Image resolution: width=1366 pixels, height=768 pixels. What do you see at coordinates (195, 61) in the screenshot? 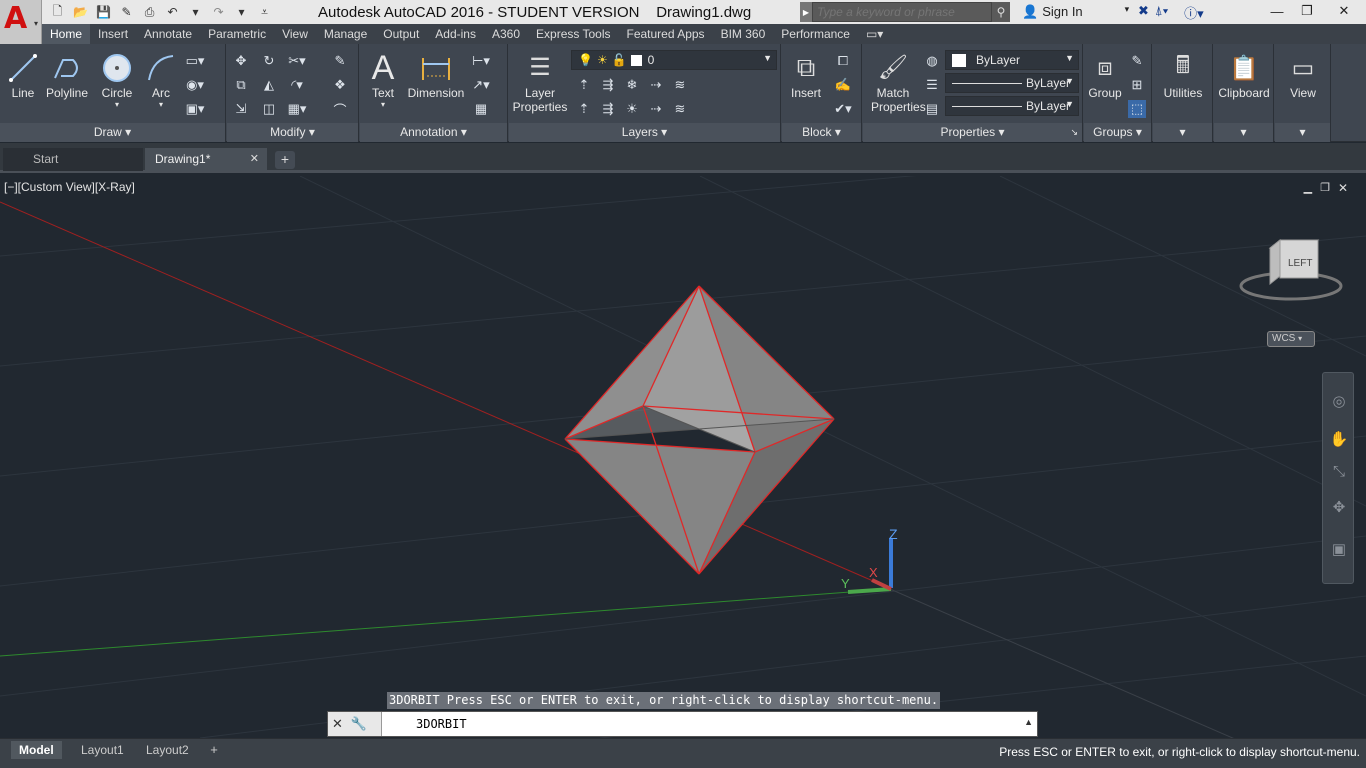
I see `rectangle-icon: ▭▾` at bounding box center [195, 61].